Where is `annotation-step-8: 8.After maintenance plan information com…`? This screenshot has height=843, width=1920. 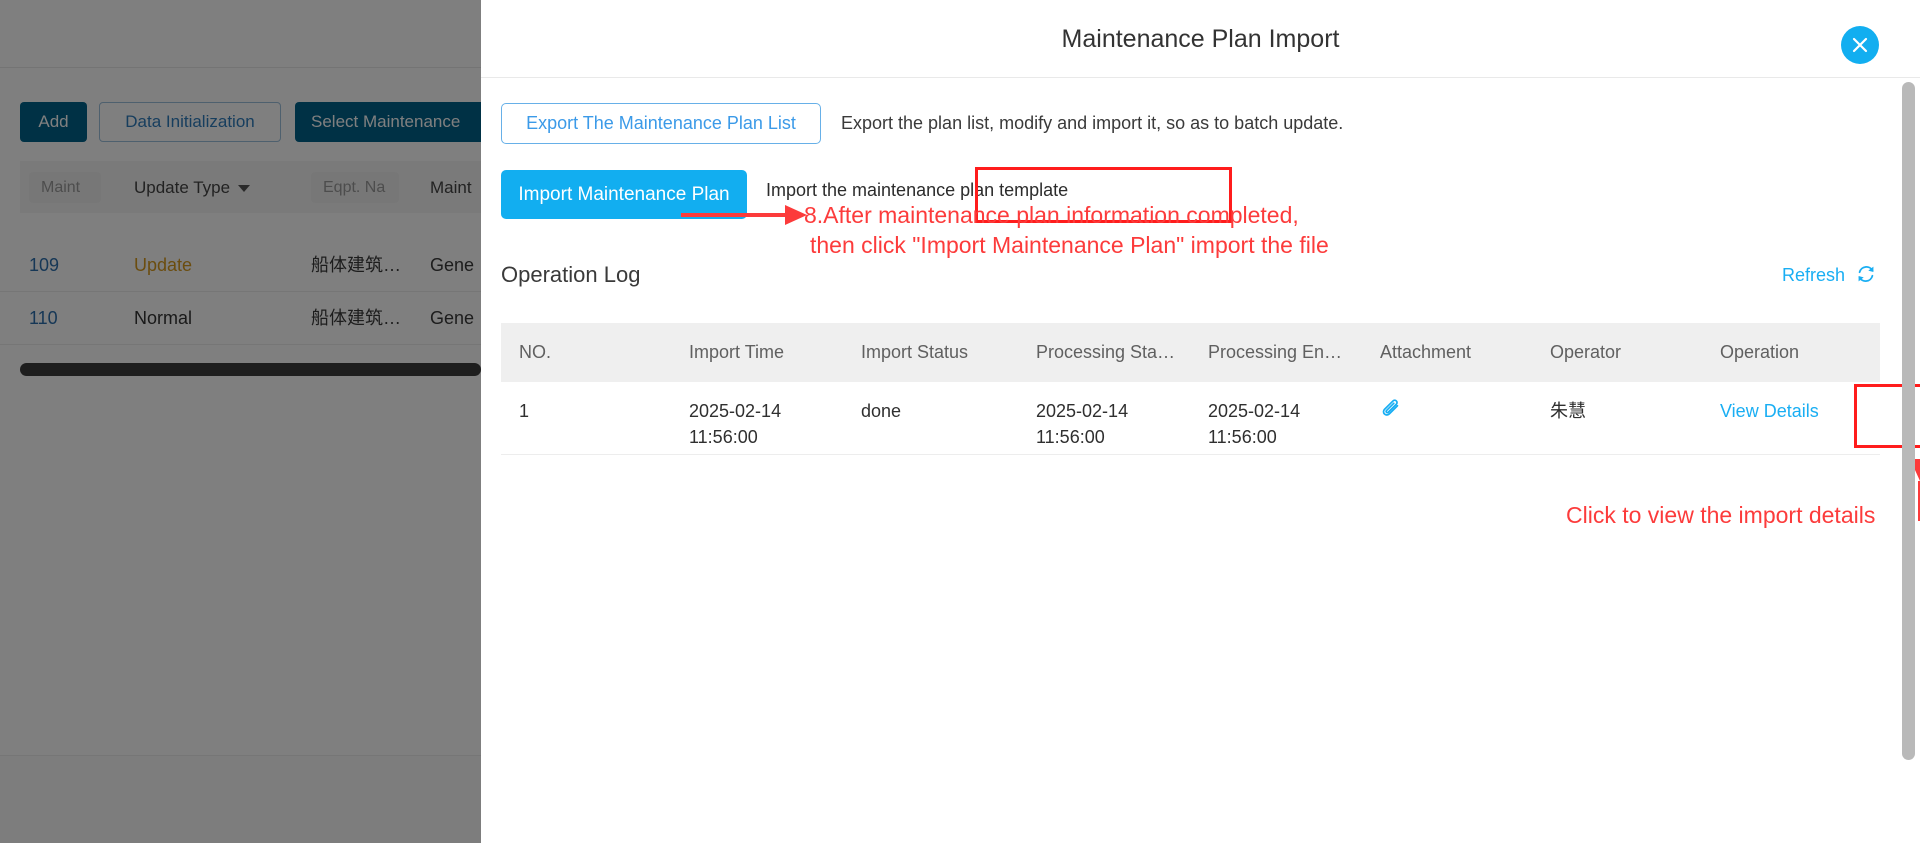
annotation-step-8: 8.After maintenance plan information com… is located at coordinates (1066, 230).